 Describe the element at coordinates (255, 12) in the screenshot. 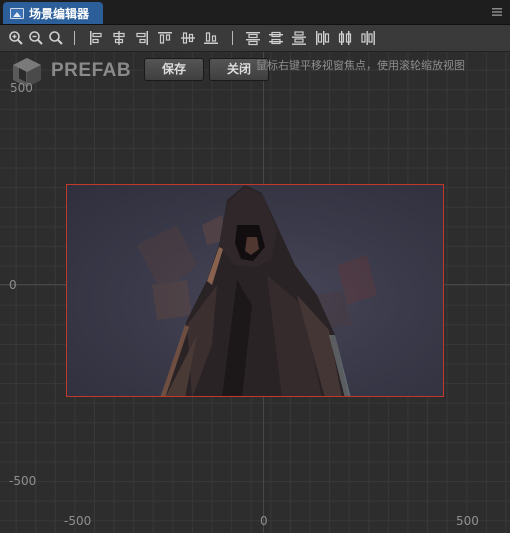

I see `tab-bar: 场景编辑器` at that location.